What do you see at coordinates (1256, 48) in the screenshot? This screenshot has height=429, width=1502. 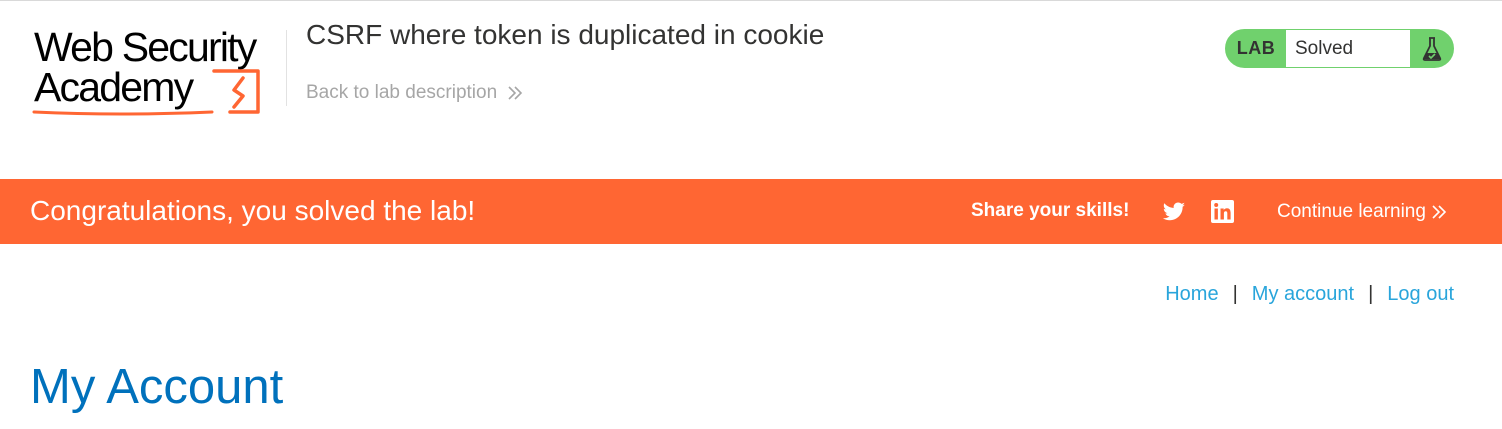 I see `lab-status-label: LAB` at bounding box center [1256, 48].